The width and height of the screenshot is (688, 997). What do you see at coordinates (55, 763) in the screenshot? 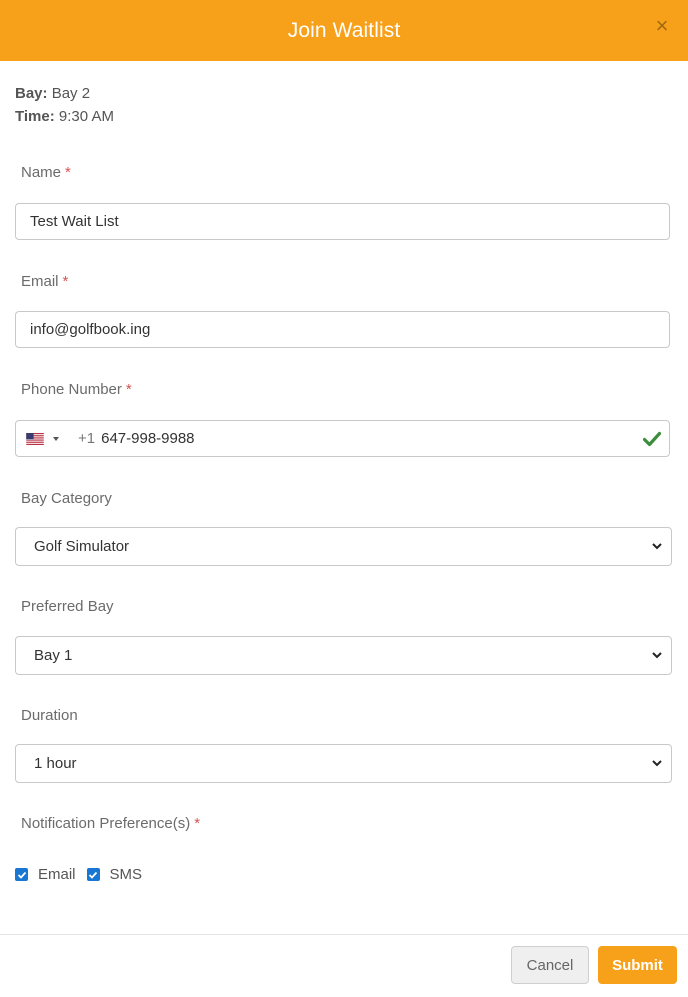
I see `duration-value: 1 hour` at bounding box center [55, 763].